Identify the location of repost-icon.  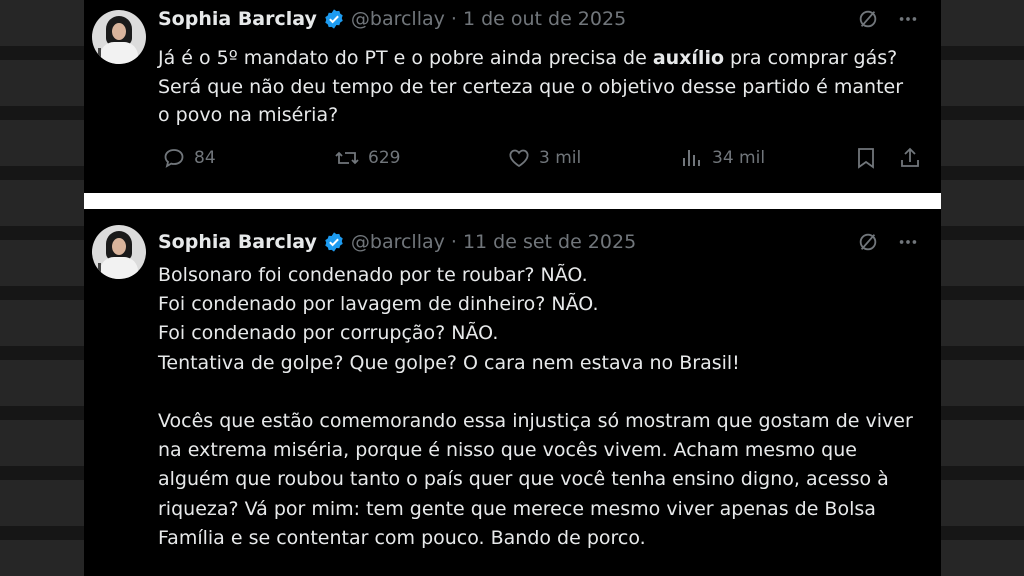
(347, 158).